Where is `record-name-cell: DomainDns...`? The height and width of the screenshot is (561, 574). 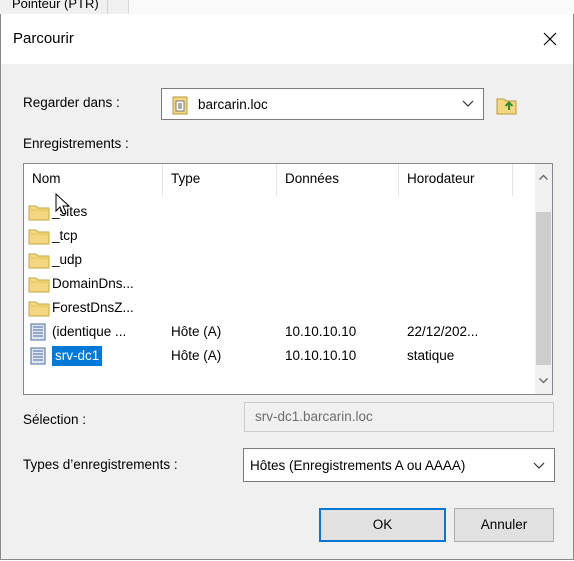
record-name-cell: DomainDns... is located at coordinates (96, 284).